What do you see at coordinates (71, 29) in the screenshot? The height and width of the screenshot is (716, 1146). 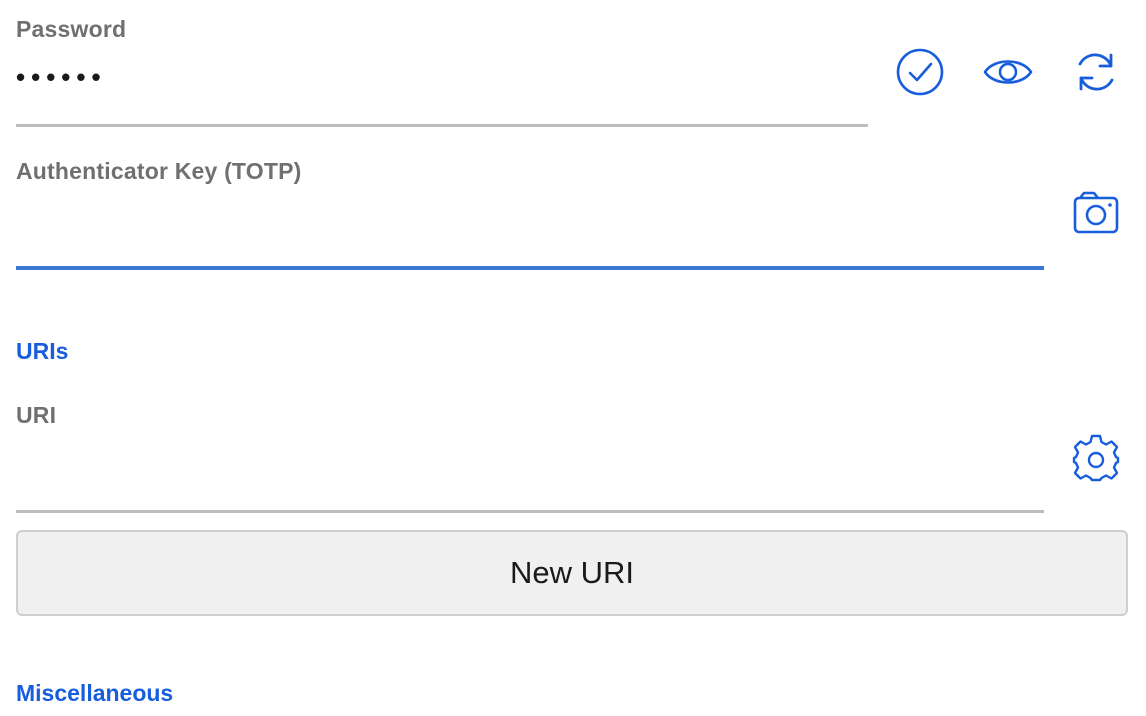 I see `password-label: Password` at bounding box center [71, 29].